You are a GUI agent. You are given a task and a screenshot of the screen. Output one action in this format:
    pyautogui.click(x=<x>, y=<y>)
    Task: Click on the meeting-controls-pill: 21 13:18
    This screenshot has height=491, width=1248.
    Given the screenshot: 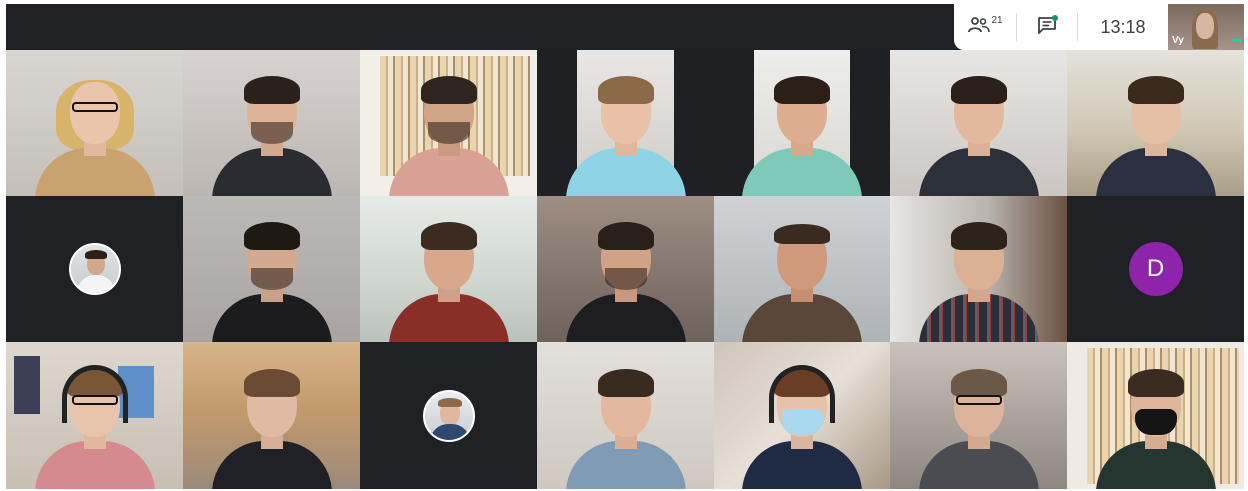 What is the action you would take?
    pyautogui.click(x=1061, y=27)
    